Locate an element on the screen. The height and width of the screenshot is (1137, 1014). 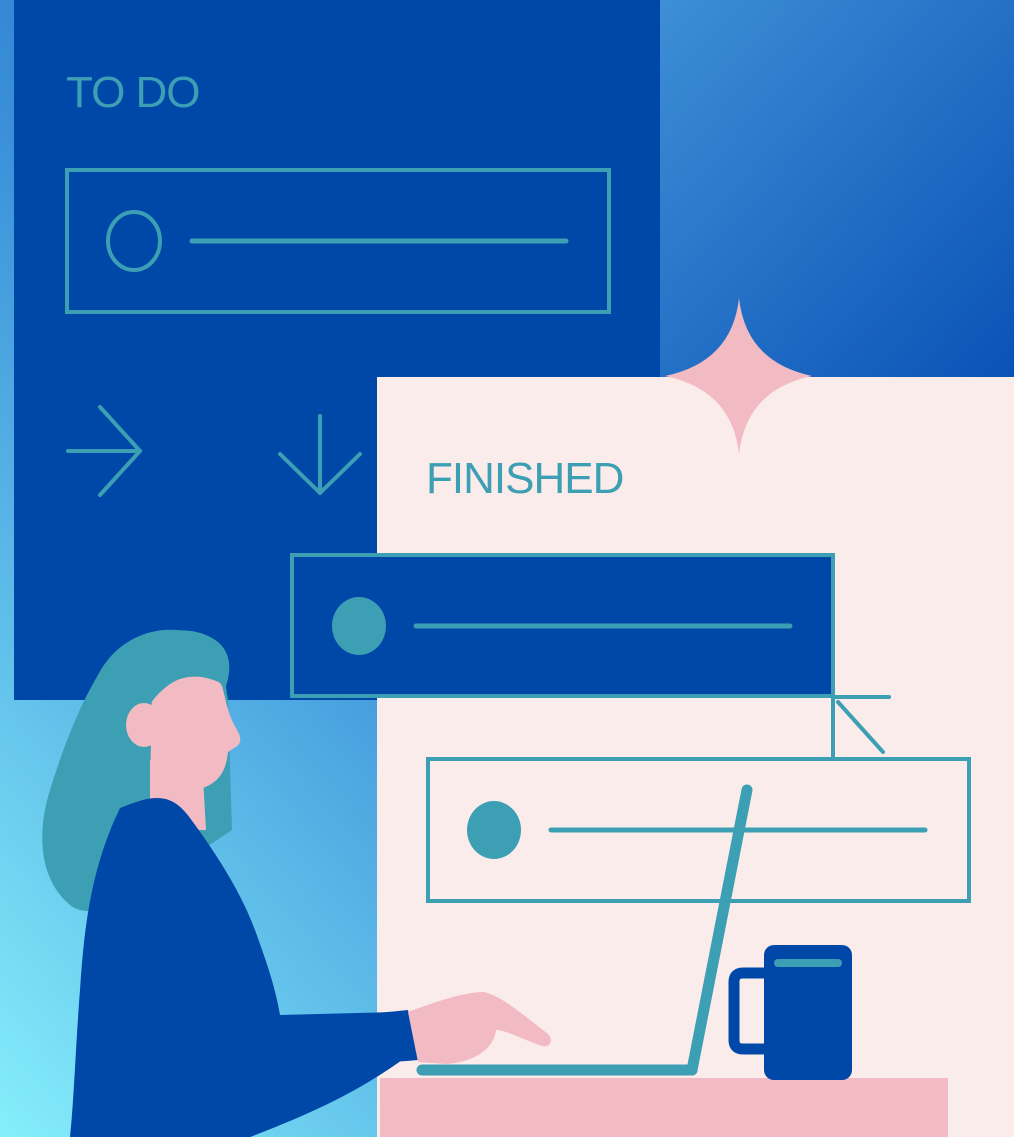
background-top-right is located at coordinates (837, 190).